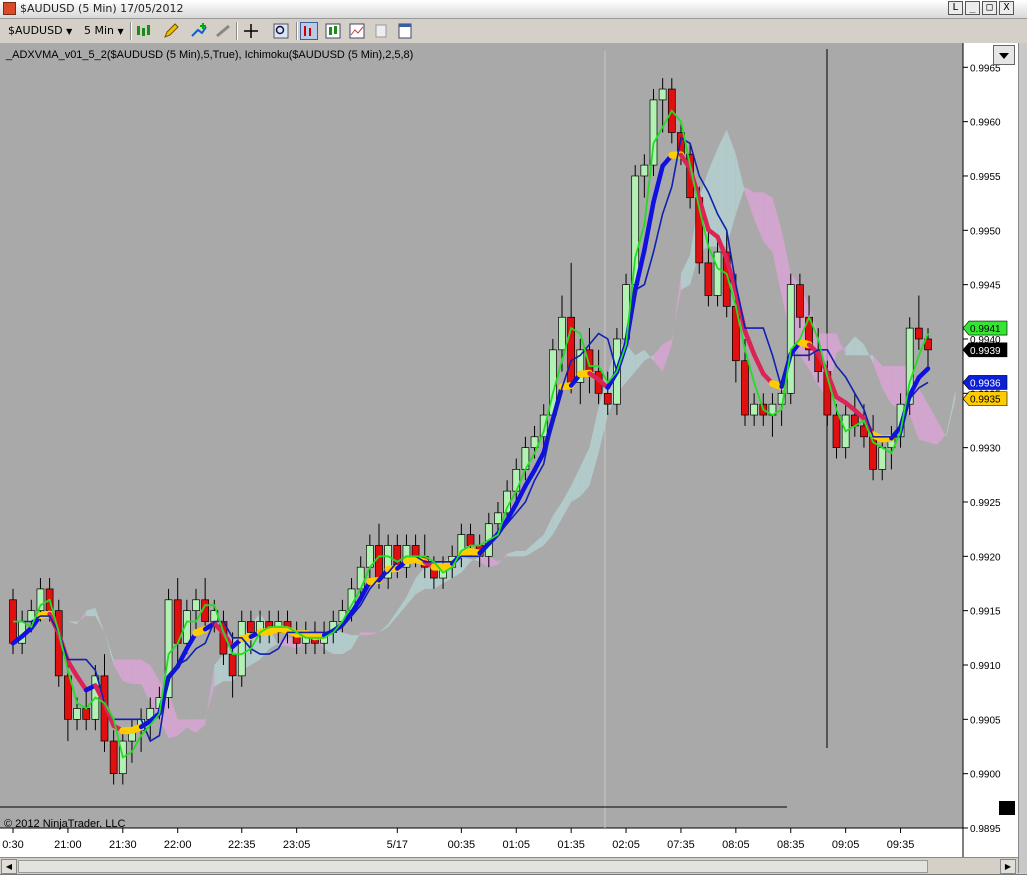 This screenshot has width=1027, height=890. I want to click on time-tick-label: 21:30, so click(123, 845).